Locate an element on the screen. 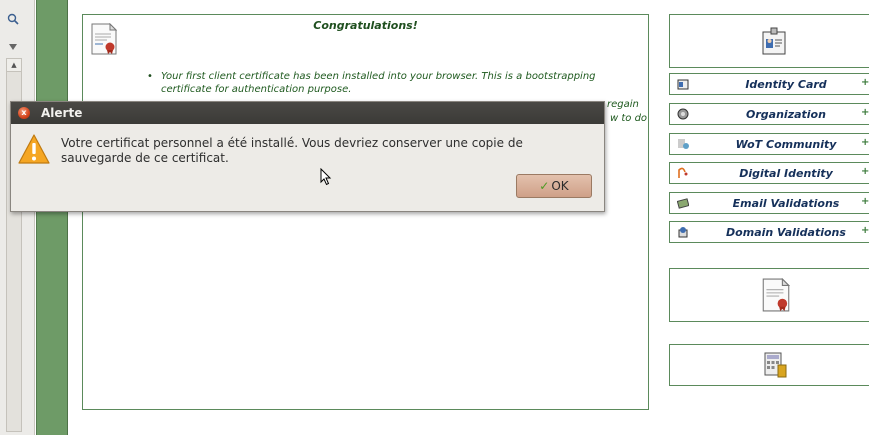 This screenshot has height=435, width=869. scroll-up-arrow-icon: ▲ is located at coordinates (14, 65).